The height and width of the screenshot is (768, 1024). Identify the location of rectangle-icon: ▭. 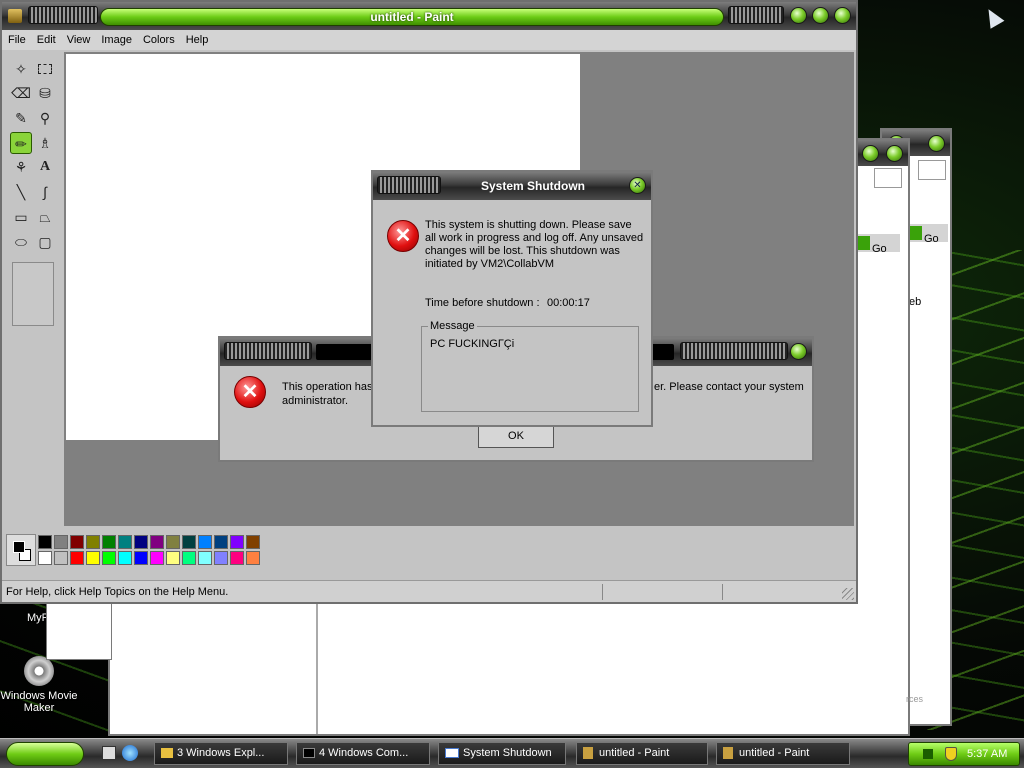
(21, 217).